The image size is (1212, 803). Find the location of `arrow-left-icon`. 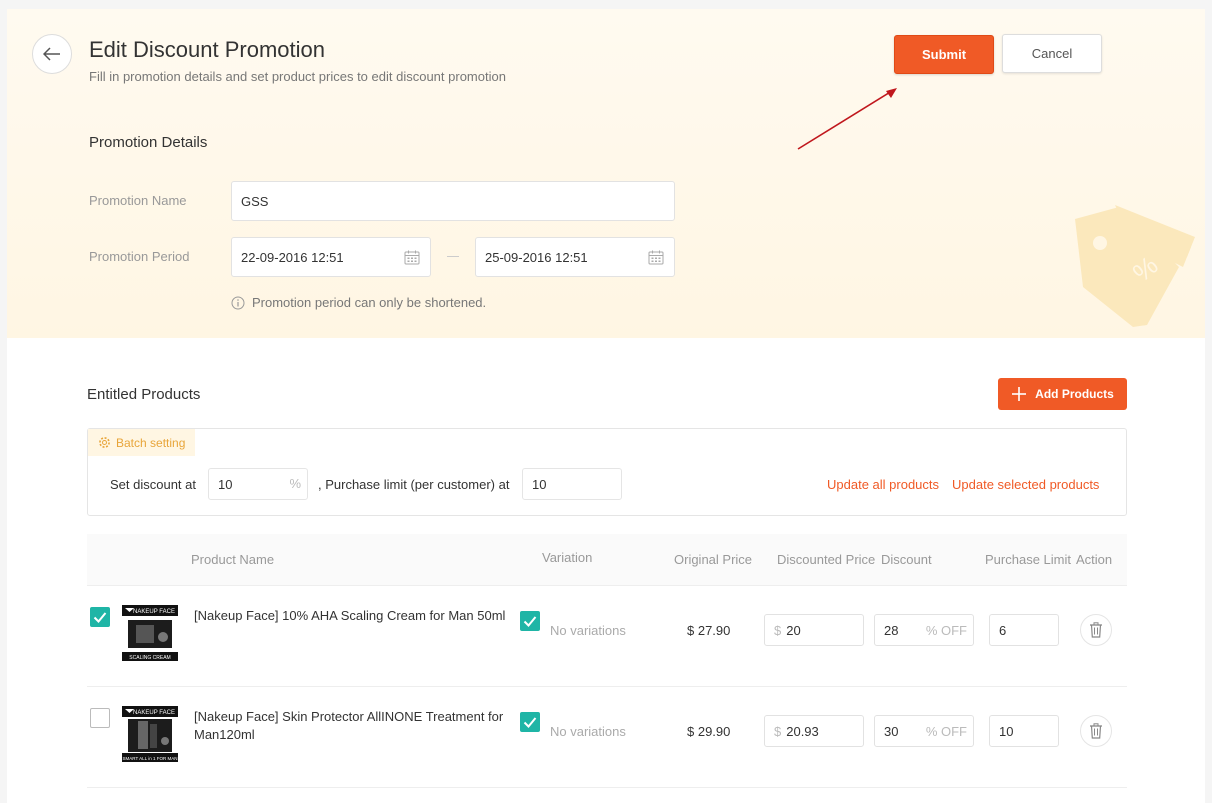

arrow-left-icon is located at coordinates (51, 54).